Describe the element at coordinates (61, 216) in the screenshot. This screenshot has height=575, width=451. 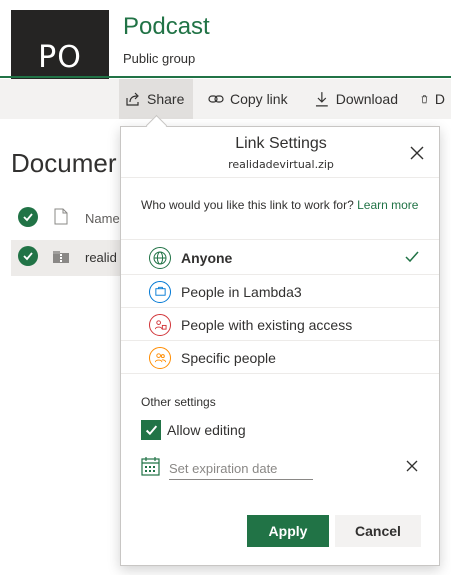
I see `file-type-icon` at that location.